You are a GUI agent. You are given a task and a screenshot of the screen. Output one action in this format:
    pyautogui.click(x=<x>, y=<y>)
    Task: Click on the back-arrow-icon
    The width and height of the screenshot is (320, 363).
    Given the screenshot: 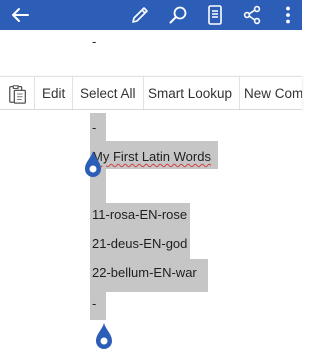 What is the action you would take?
    pyautogui.click(x=20, y=15)
    